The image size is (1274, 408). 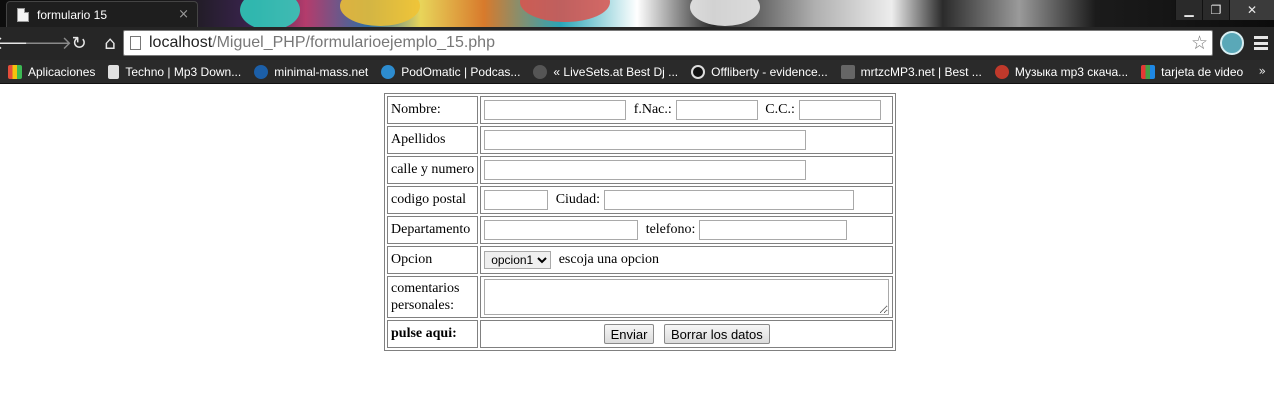 What do you see at coordinates (433, 260) in the screenshot?
I see `opcion-label: Opcion` at bounding box center [433, 260].